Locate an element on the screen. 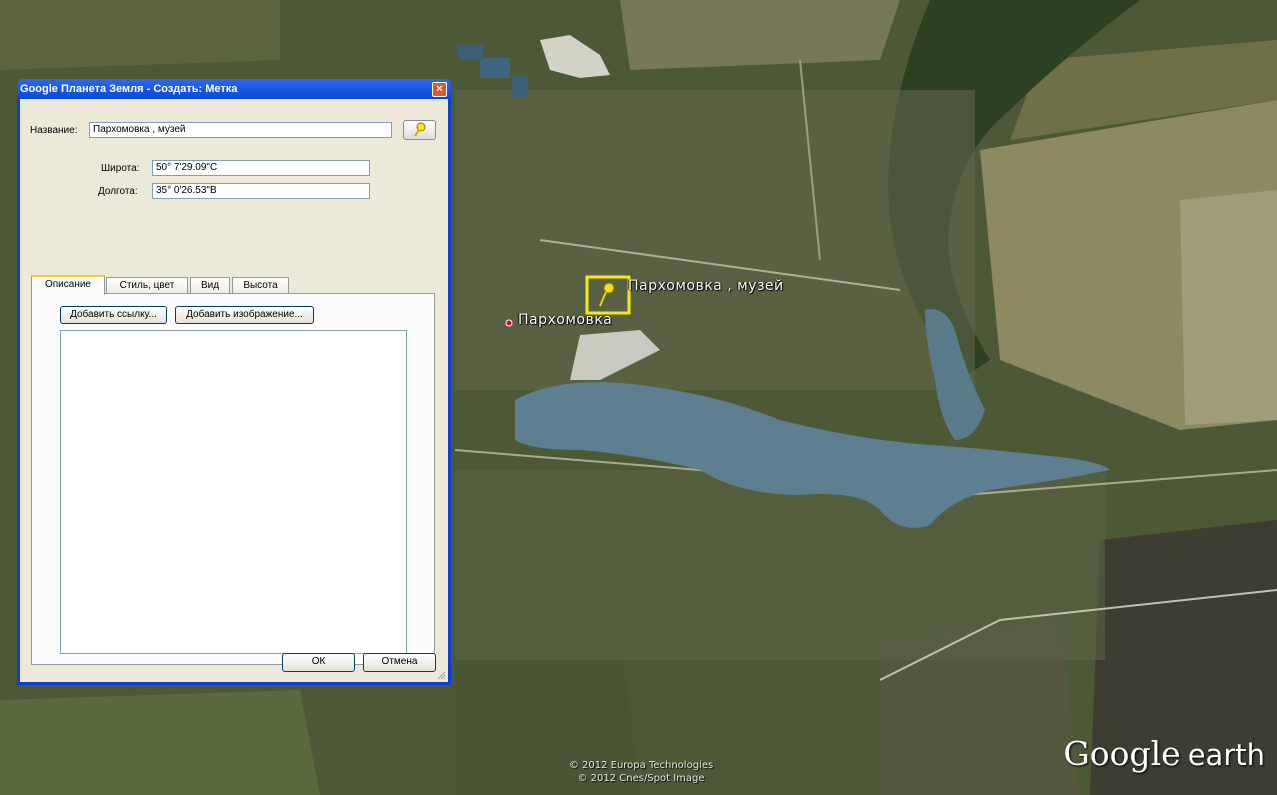  close-icon: × is located at coordinates (439, 89).